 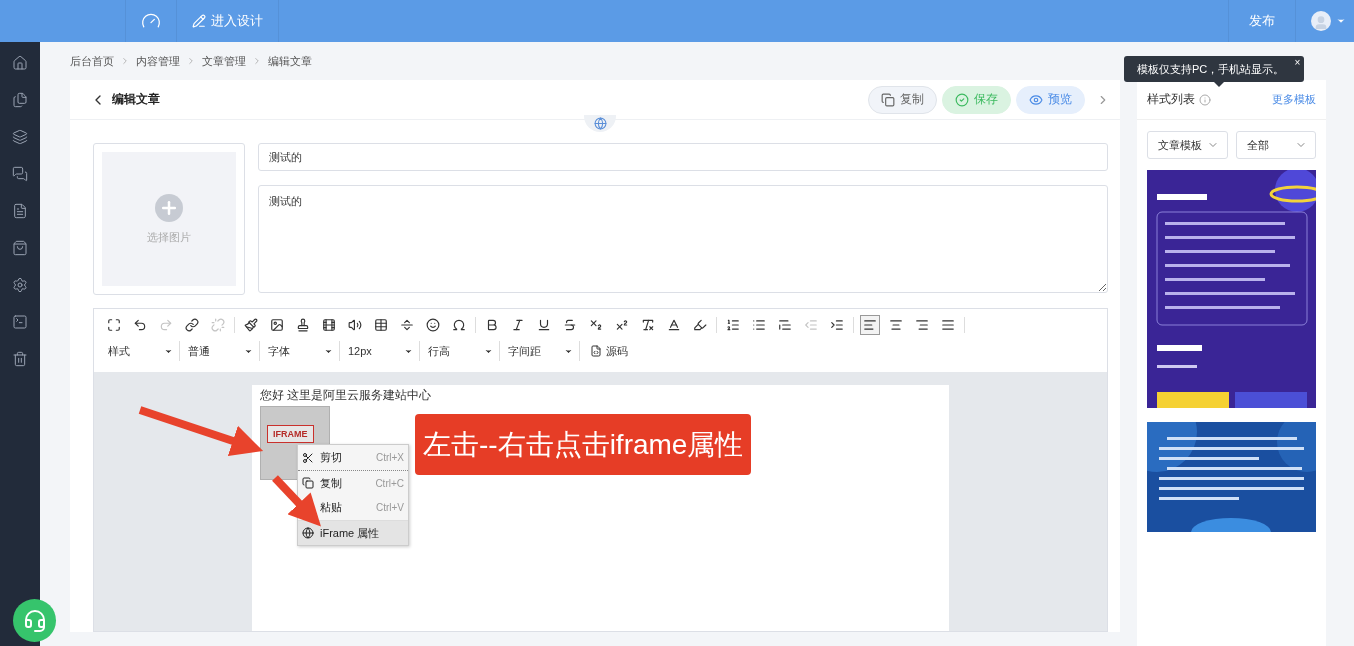 What do you see at coordinates (1341, 21) in the screenshot?
I see `caret-icon` at bounding box center [1341, 21].